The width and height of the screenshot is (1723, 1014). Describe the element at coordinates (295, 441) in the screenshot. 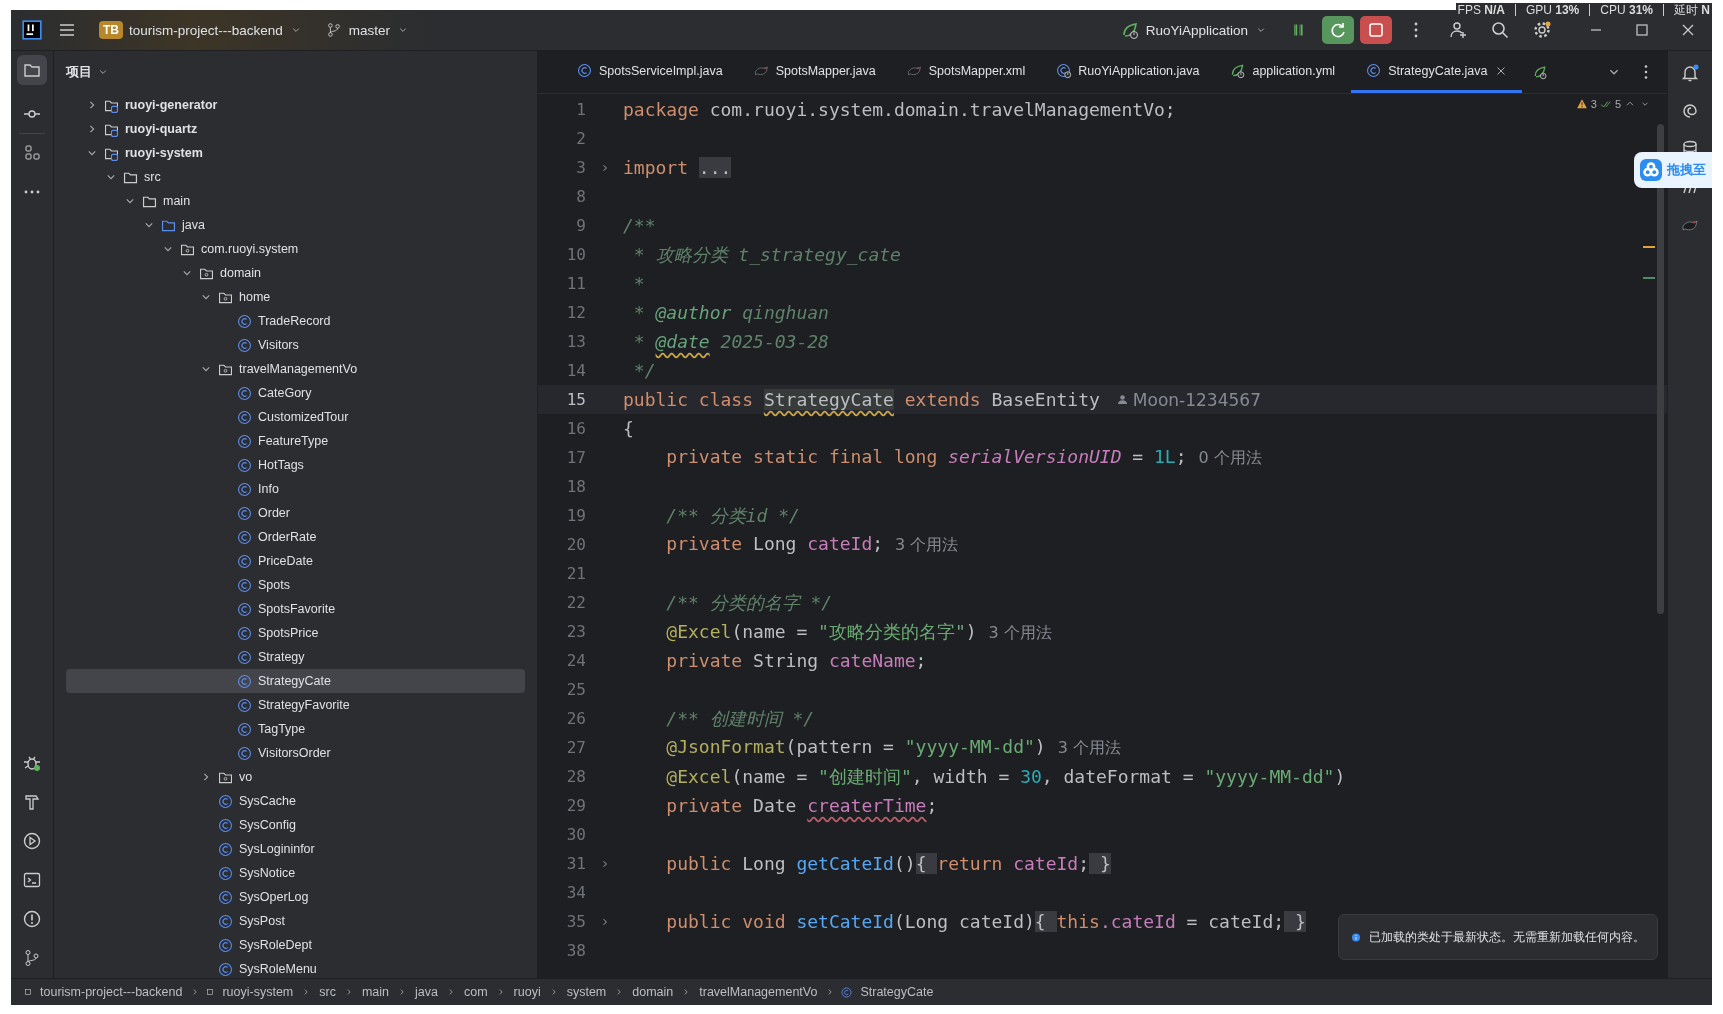

I see `tree-item: FeatureType` at that location.